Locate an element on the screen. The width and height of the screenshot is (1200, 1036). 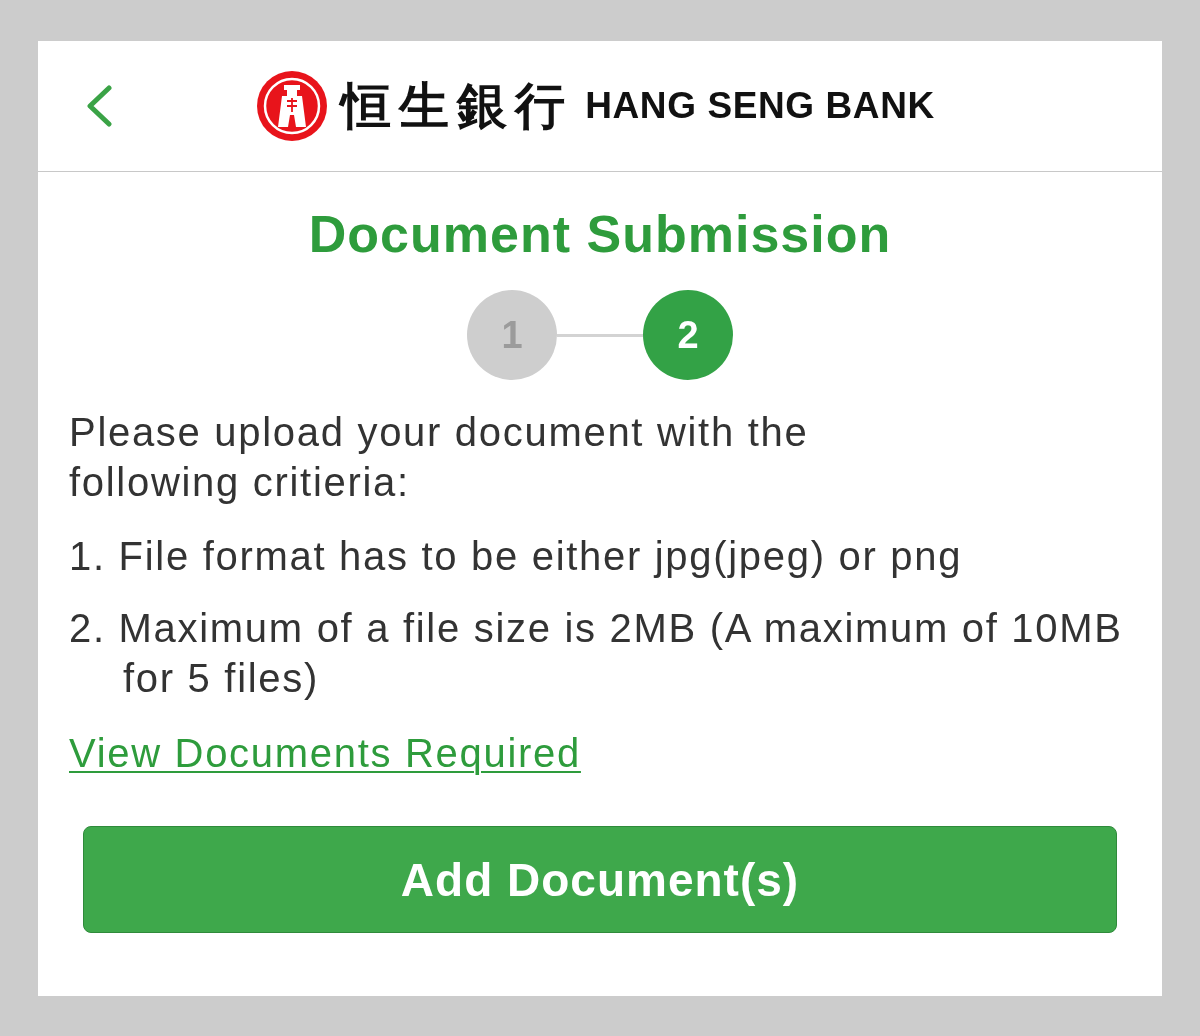
add-documents-button: Add Document(s) is located at coordinates (600, 879).